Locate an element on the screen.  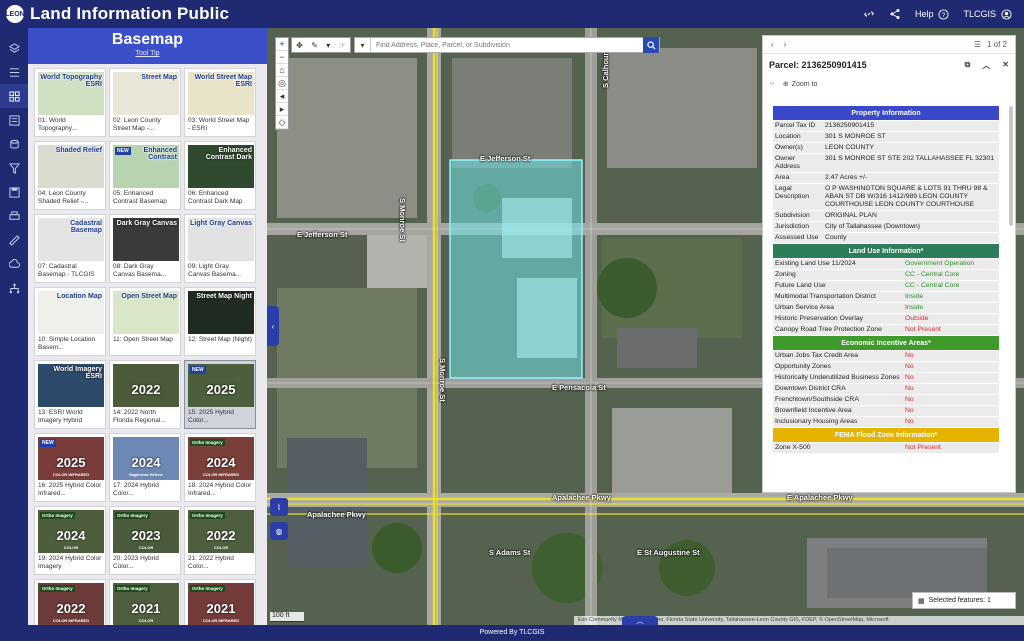
new-badge: NEW is located at coordinates (198, 370).